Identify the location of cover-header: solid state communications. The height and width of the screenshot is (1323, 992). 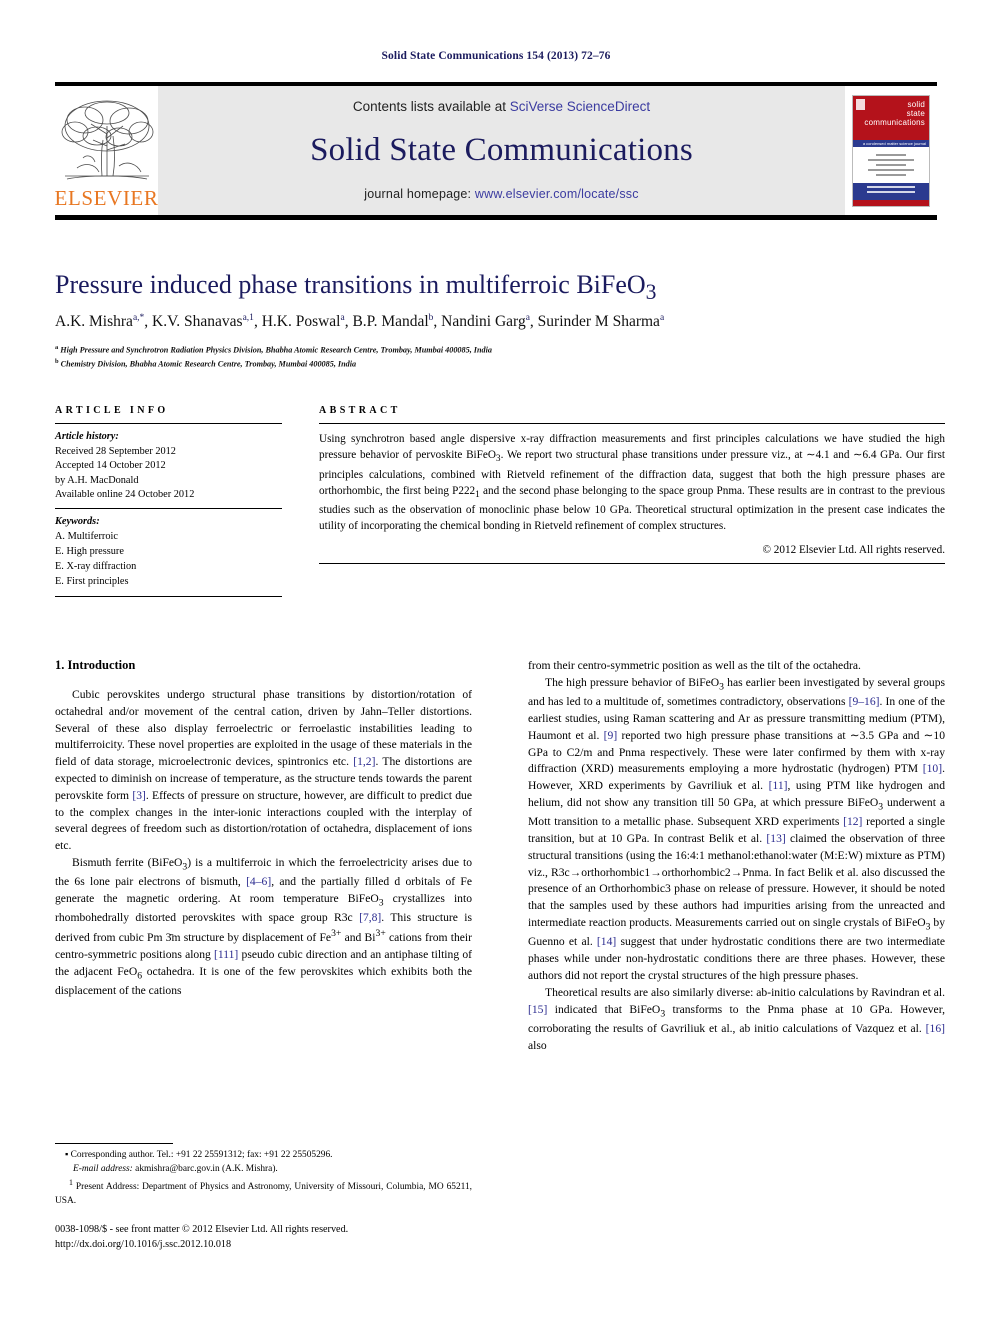
(891, 118).